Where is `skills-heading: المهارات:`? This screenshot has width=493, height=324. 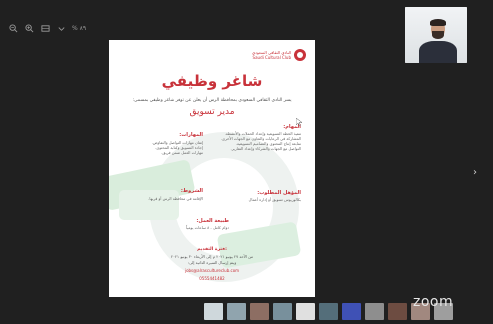 skills-heading: المهارات: is located at coordinates (191, 135).